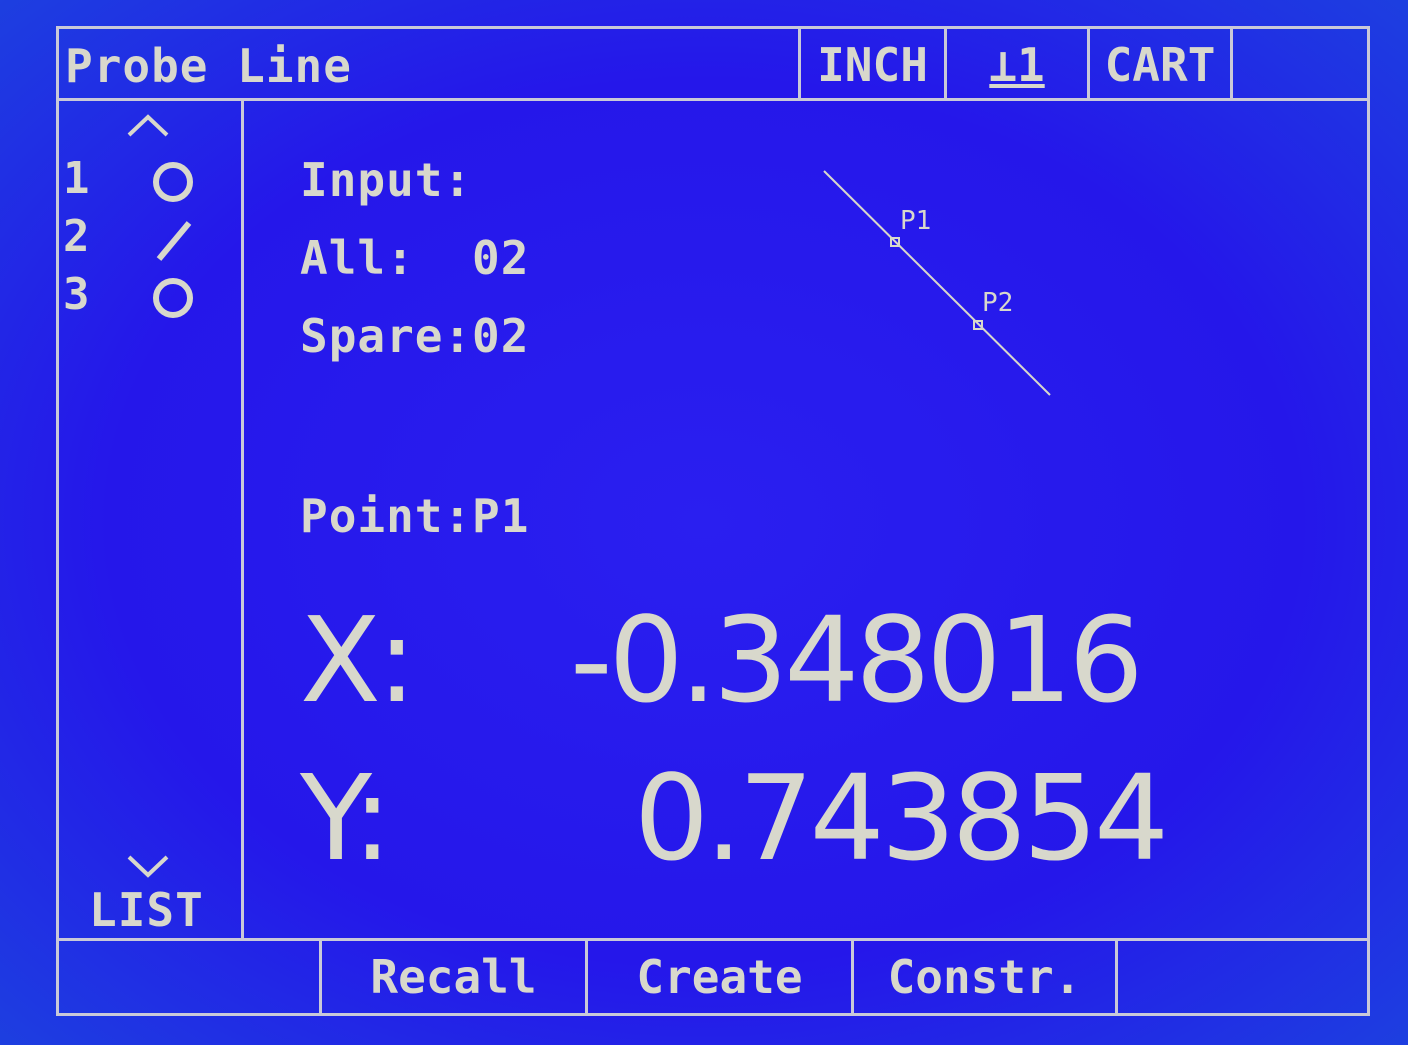 This screenshot has width=1408, height=1045. What do you see at coordinates (146, 910) in the screenshot?
I see `list-label: LIST` at bounding box center [146, 910].